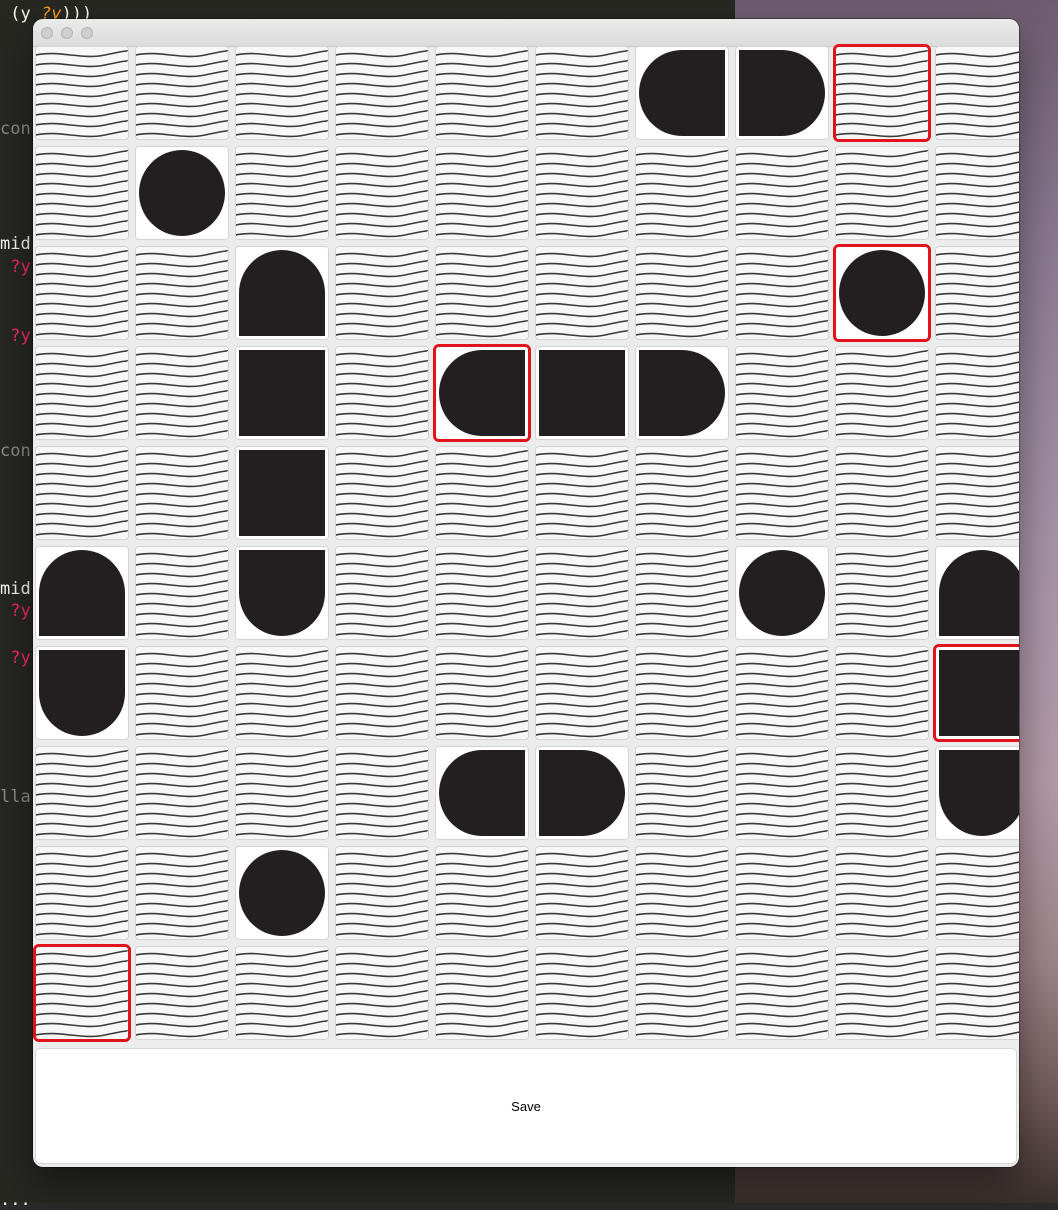  What do you see at coordinates (67, 33) in the screenshot?
I see `minimize-window-icon` at bounding box center [67, 33].